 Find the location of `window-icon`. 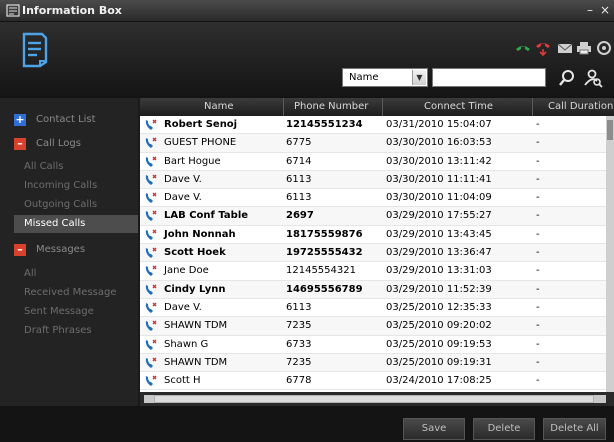

window-icon is located at coordinates (13, 10).